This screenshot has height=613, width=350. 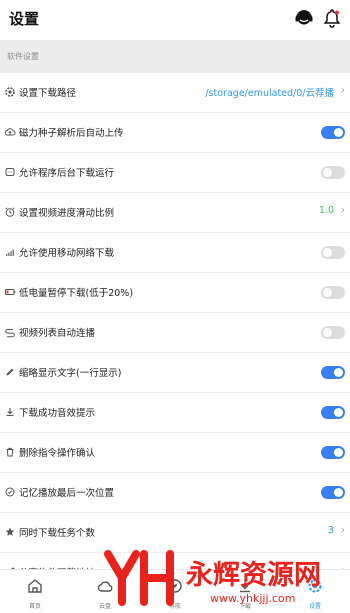 What do you see at coordinates (67, 213) in the screenshot?
I see `setting-label: 设置视频进度滑动比例` at bounding box center [67, 213].